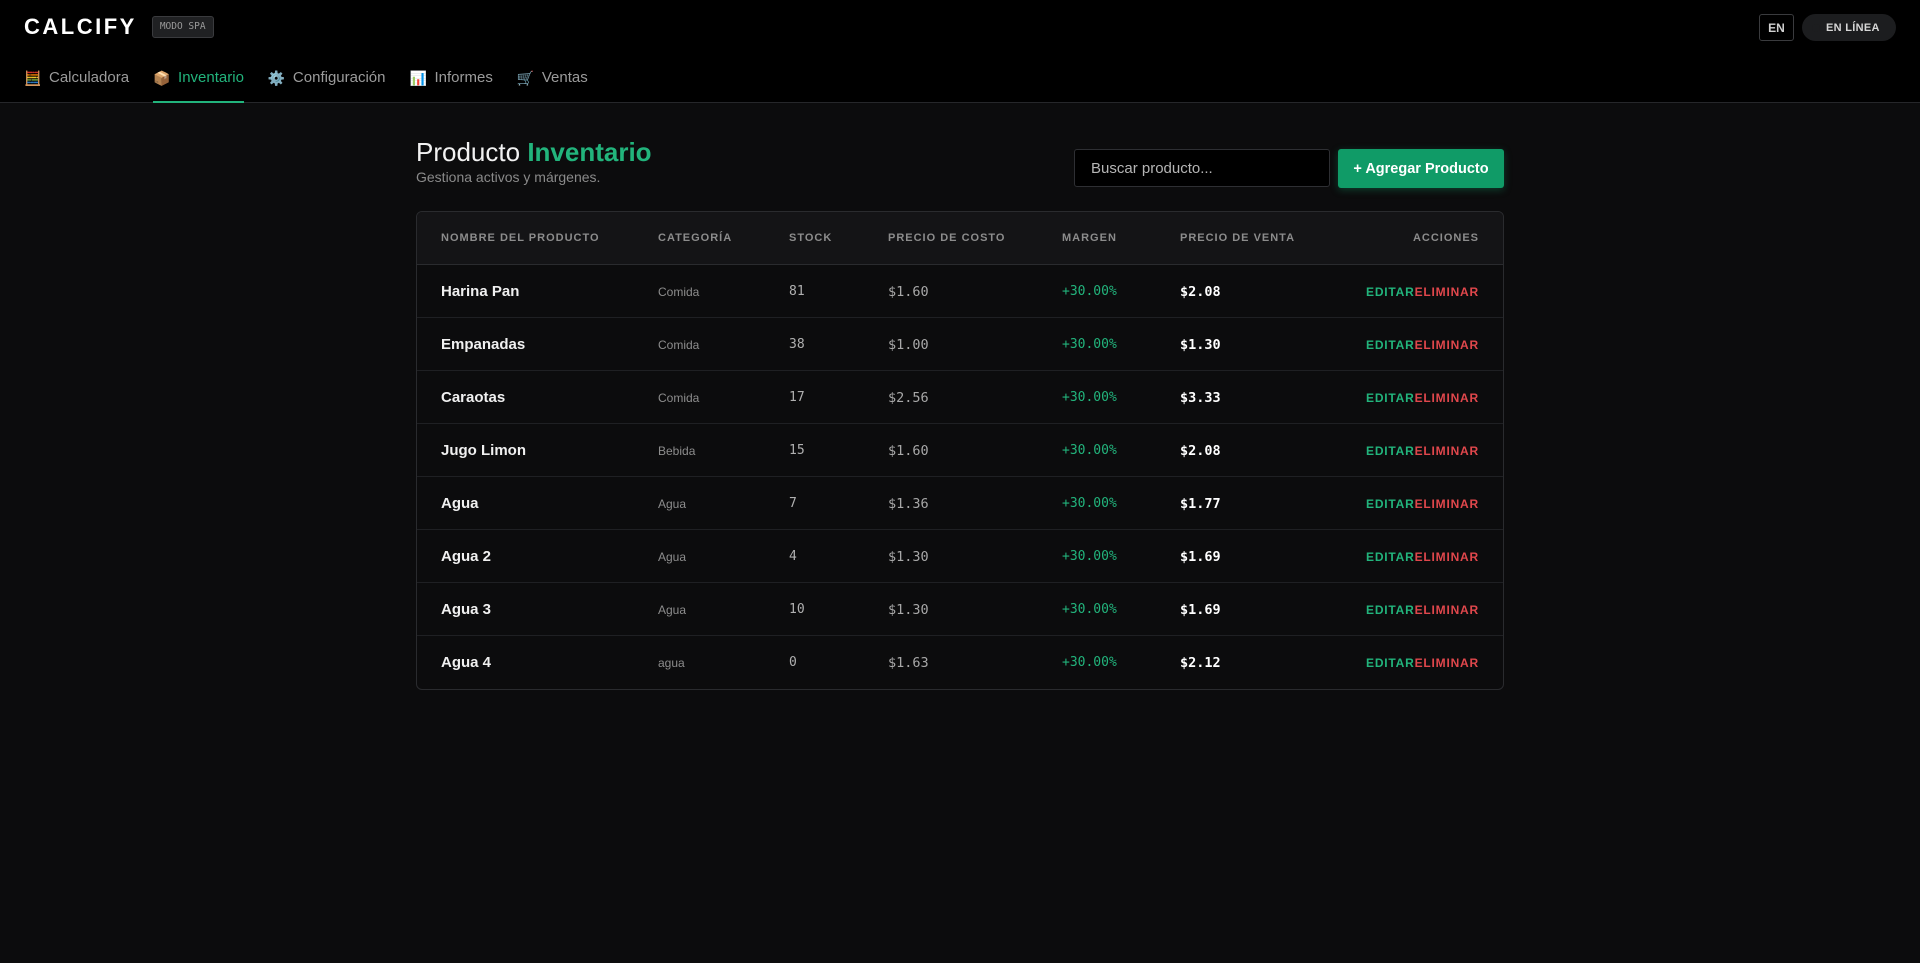  Describe the element at coordinates (677, 450) in the screenshot. I see `product-category: Bebida` at that location.